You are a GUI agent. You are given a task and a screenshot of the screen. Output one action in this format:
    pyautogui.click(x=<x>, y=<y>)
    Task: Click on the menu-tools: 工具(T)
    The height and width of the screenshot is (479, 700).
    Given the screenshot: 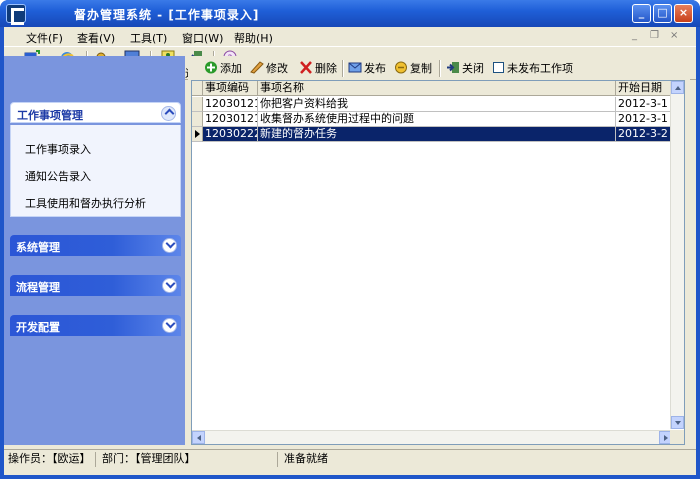 What is the action you would take?
    pyautogui.click(x=148, y=38)
    